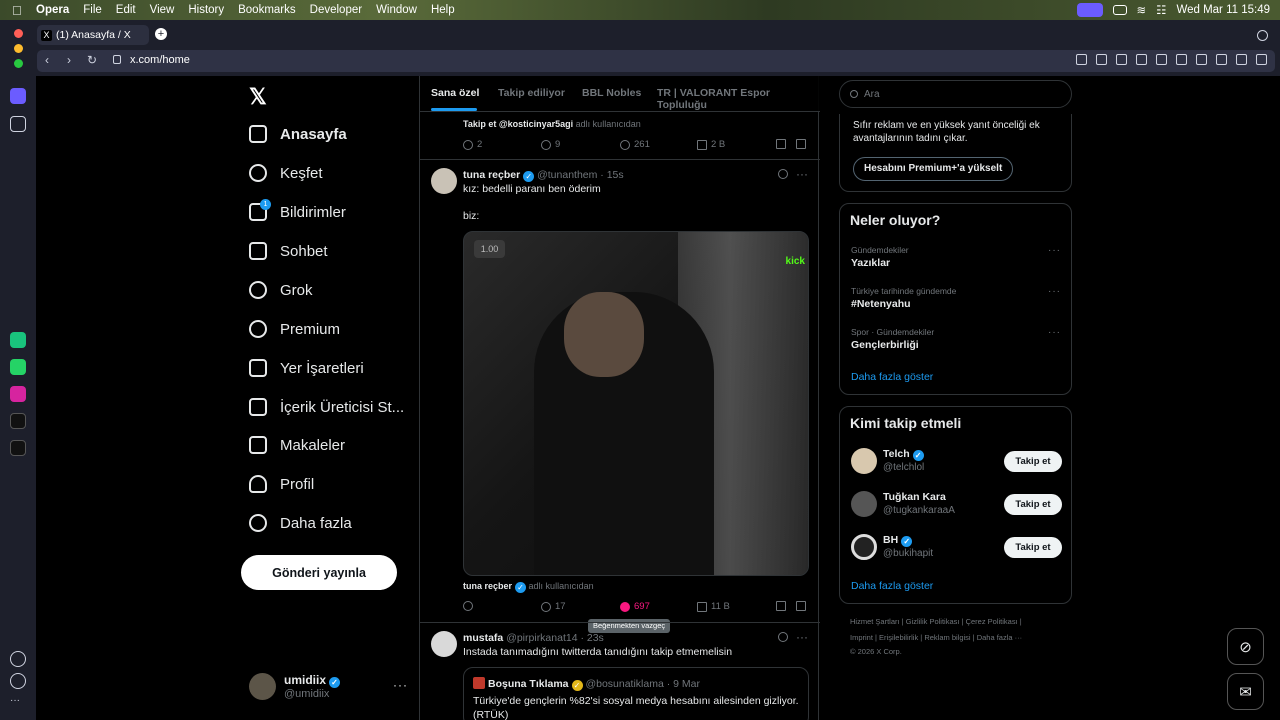  Describe the element at coordinates (635, 144) in the screenshot. I see `like-button: 261` at that location.